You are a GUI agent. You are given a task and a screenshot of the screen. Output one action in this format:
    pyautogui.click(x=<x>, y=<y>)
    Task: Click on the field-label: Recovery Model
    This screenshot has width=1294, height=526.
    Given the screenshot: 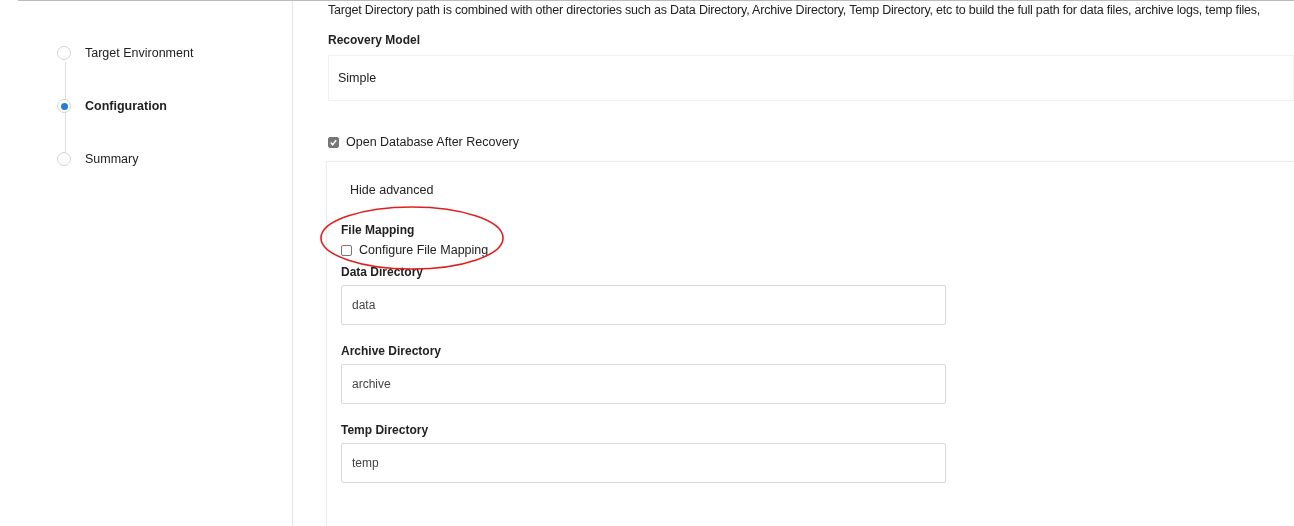 What is the action you would take?
    pyautogui.click(x=375, y=40)
    